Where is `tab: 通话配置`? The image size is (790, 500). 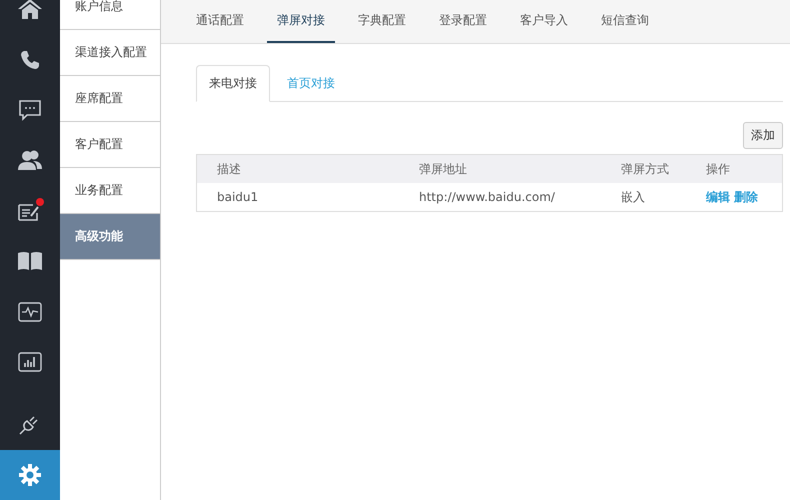
tab: 通话配置 is located at coordinates (220, 21).